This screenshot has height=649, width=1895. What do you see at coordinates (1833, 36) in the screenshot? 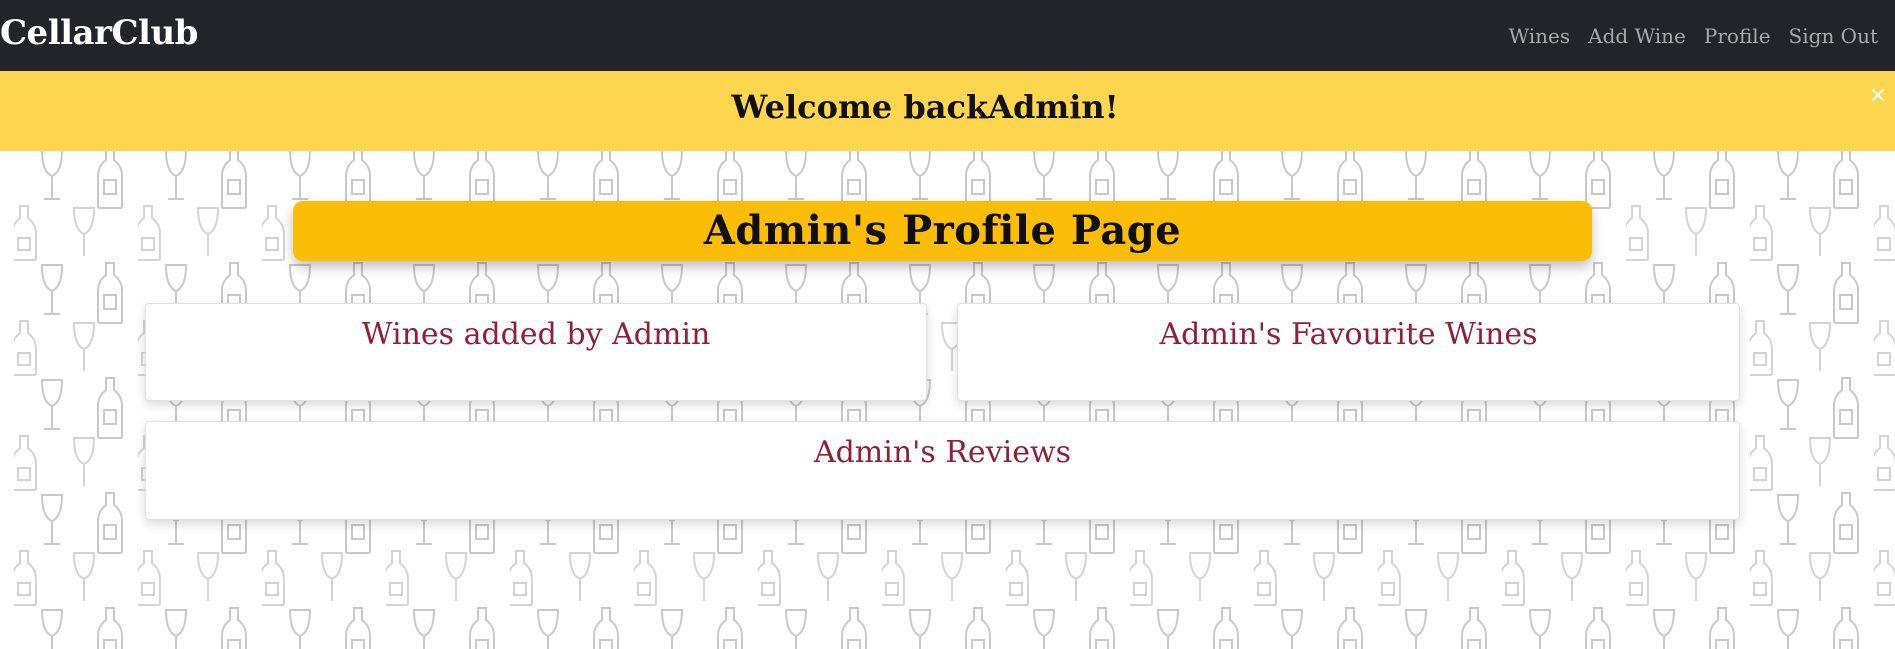
I see `nav-link-sign-out: Sign Out` at bounding box center [1833, 36].